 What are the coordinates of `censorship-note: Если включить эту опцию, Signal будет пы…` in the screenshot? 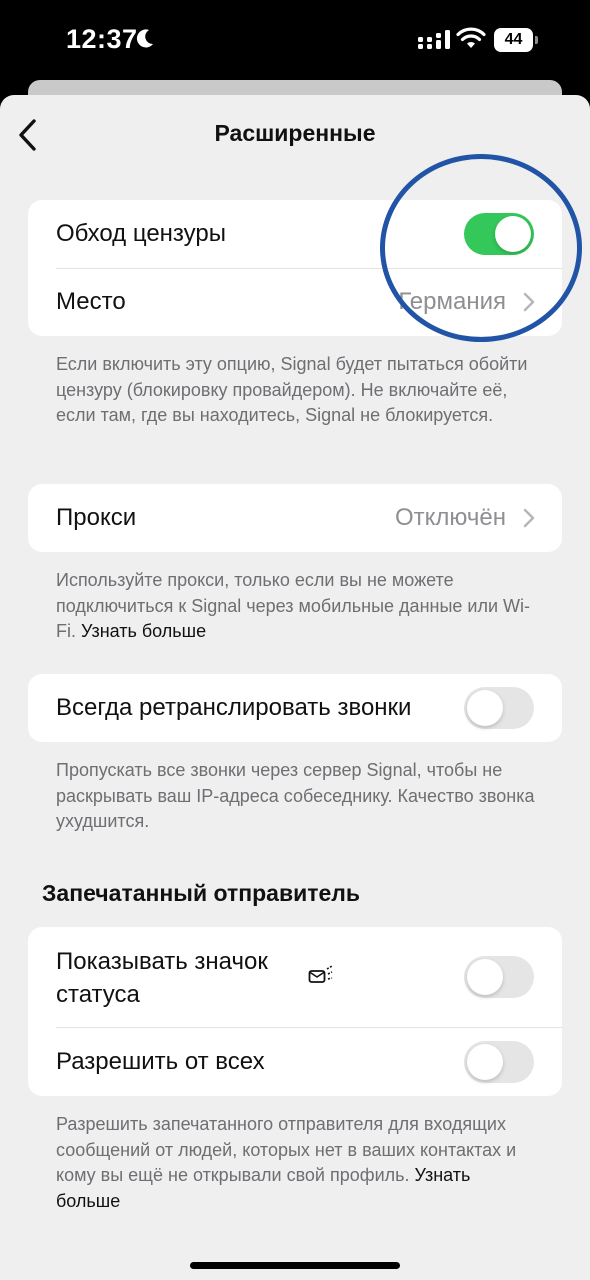 It's located at (292, 389).